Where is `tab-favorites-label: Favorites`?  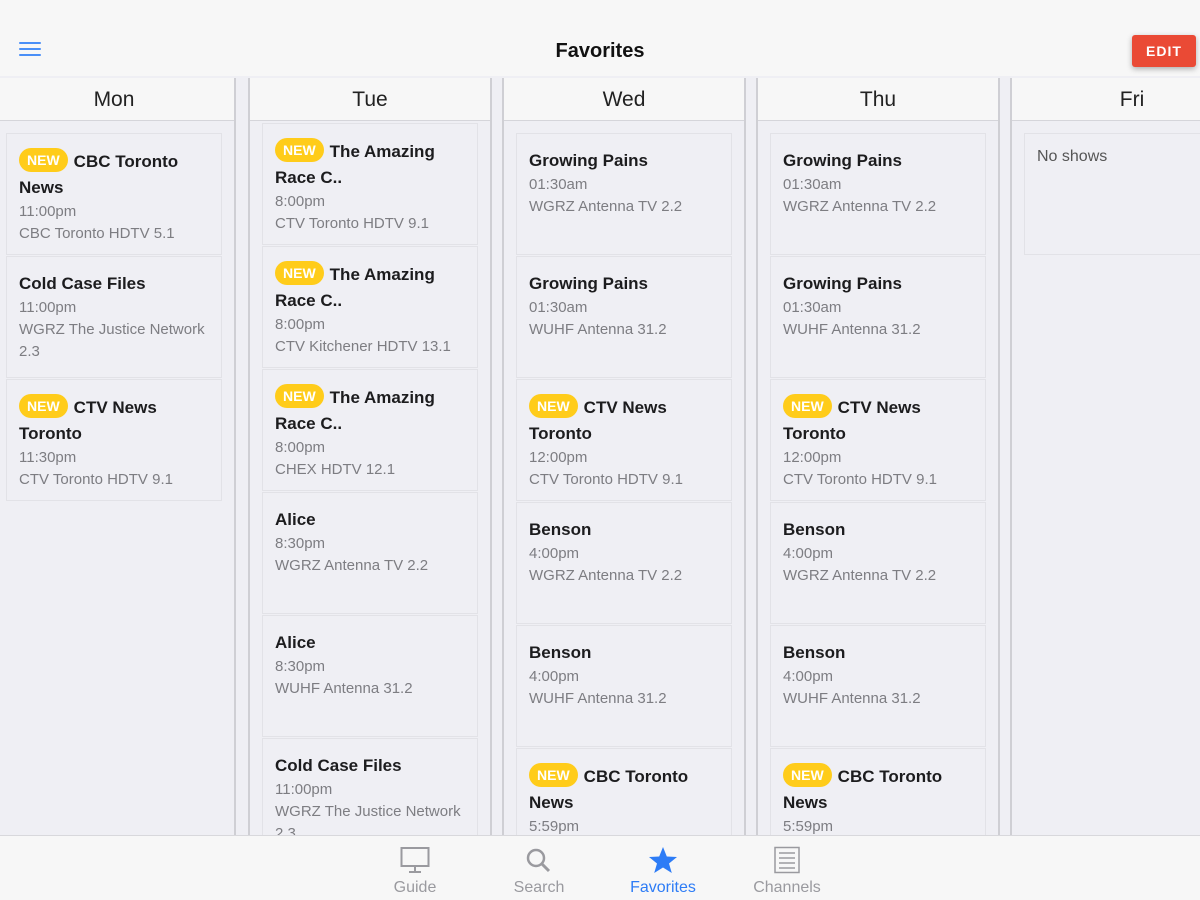 tab-favorites-label: Favorites is located at coordinates (663, 887).